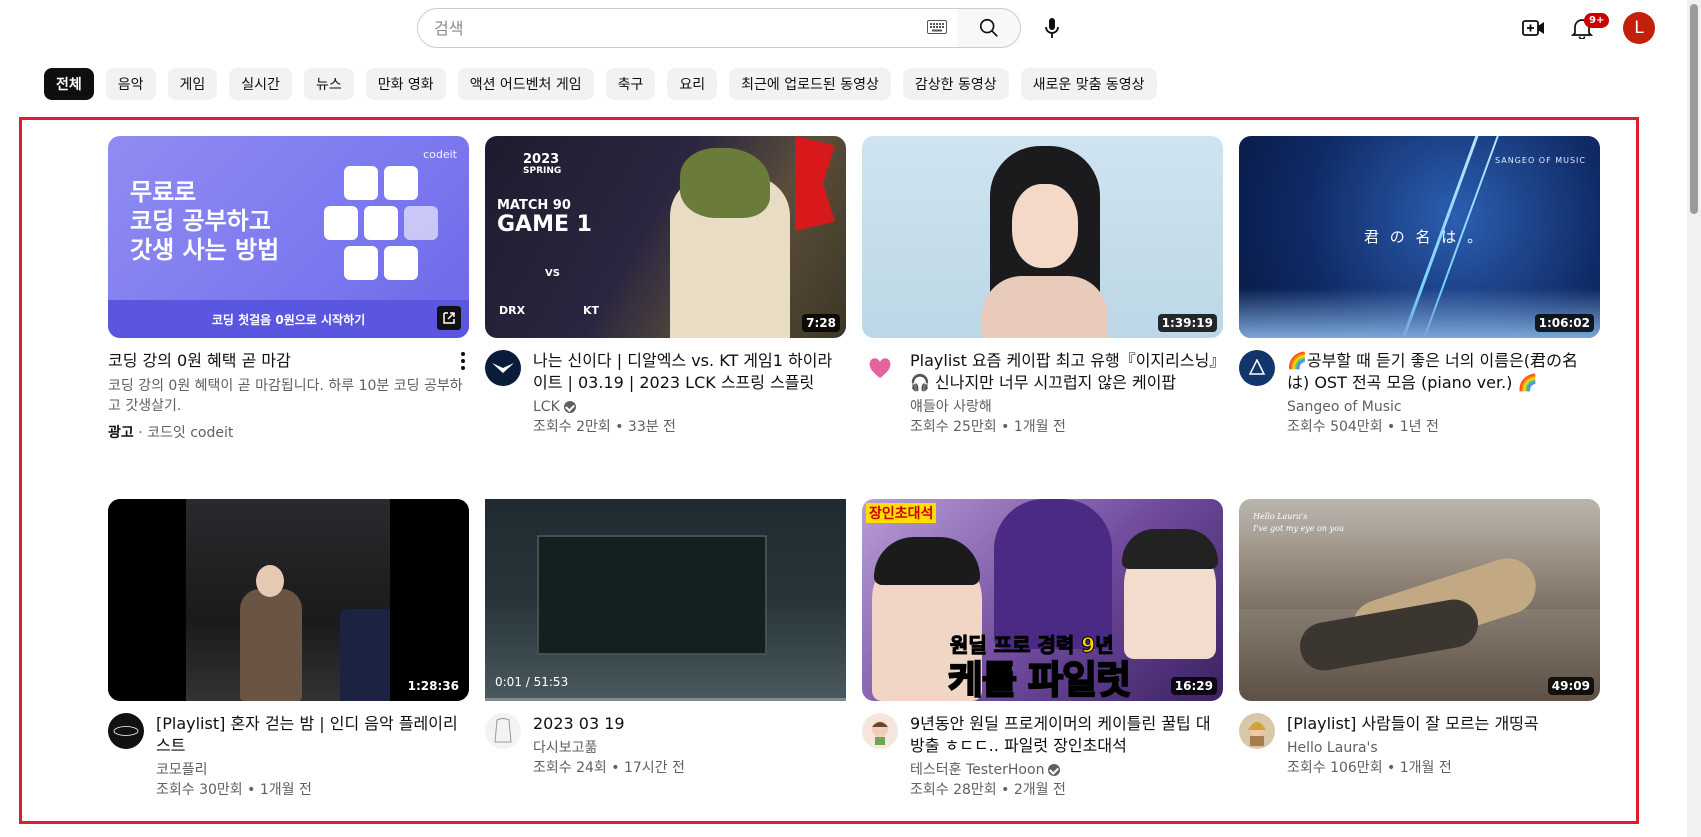  I want to click on ad-cta-bar: 코딩 첫걸음 0원으로 시작하기, so click(288, 319).